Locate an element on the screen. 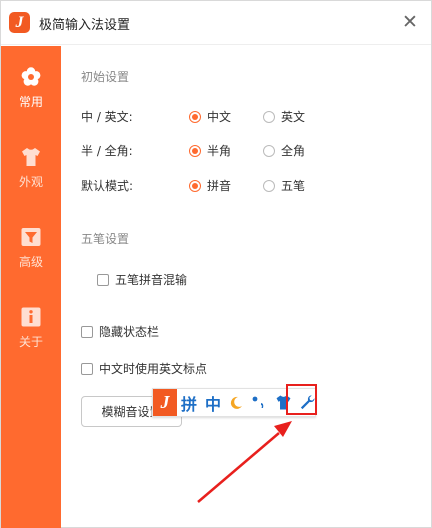  flower-icon is located at coordinates (31, 76).